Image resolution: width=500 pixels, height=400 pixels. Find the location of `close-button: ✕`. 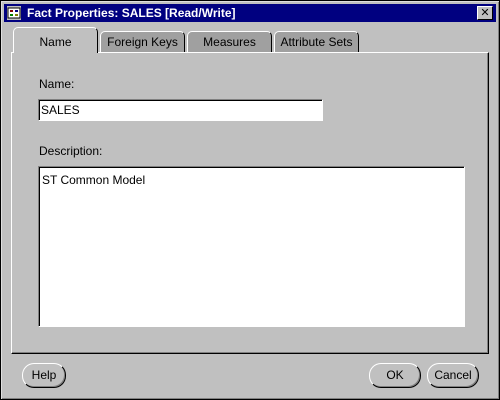

close-button: ✕ is located at coordinates (485, 13).